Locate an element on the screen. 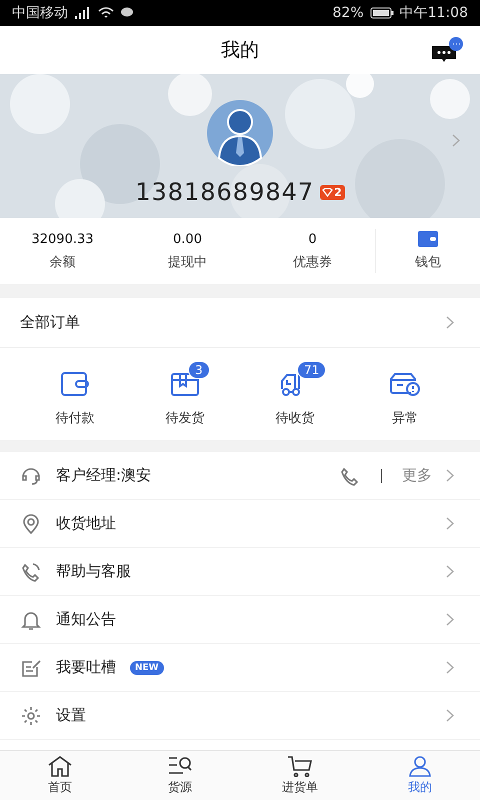 The image size is (480, 800). count-badge: 3 is located at coordinates (199, 370).